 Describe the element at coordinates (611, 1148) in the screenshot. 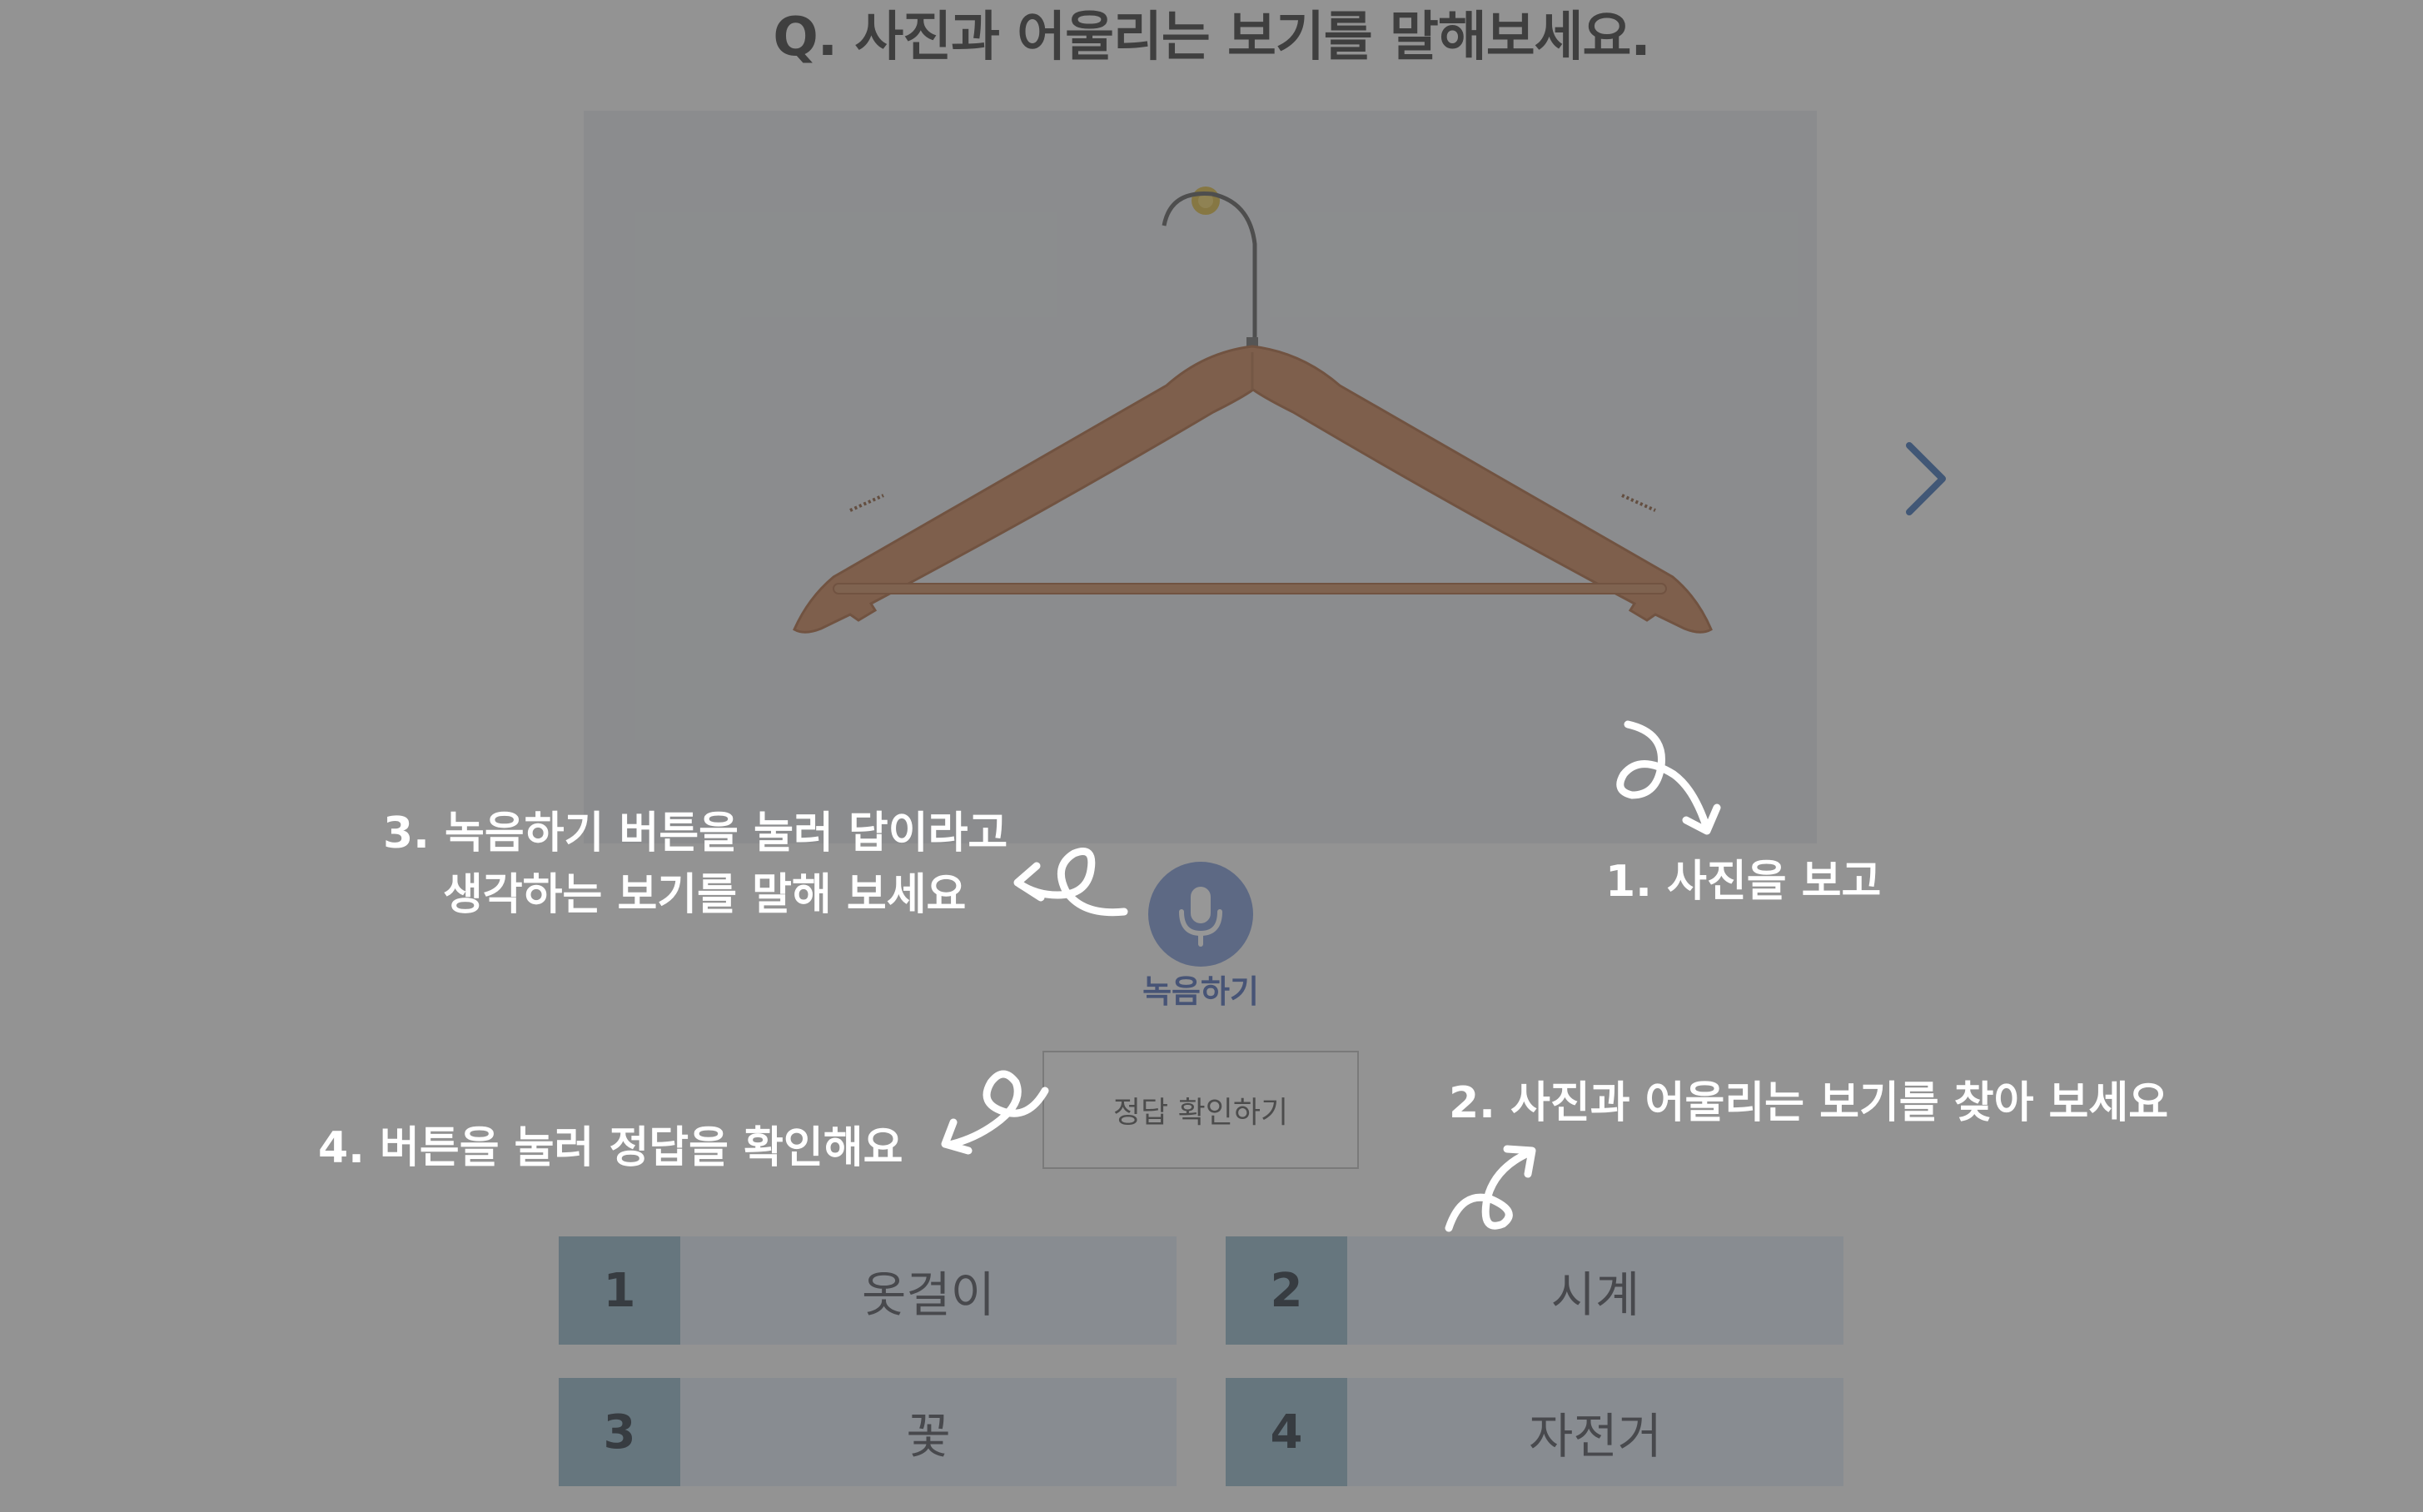

I see `annotation-step4: 4. 버튼을 눌러 정답을 확인해요` at that location.